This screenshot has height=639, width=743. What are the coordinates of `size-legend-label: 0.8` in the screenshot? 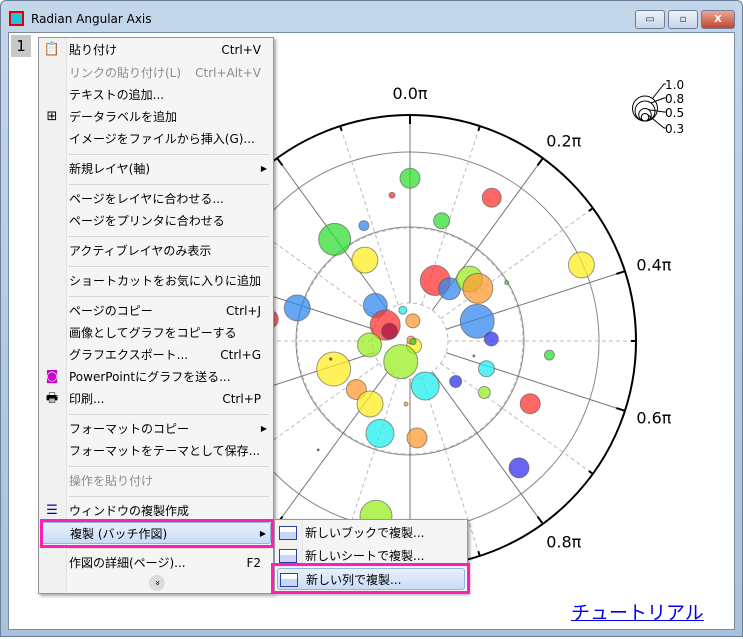 It's located at (674, 99).